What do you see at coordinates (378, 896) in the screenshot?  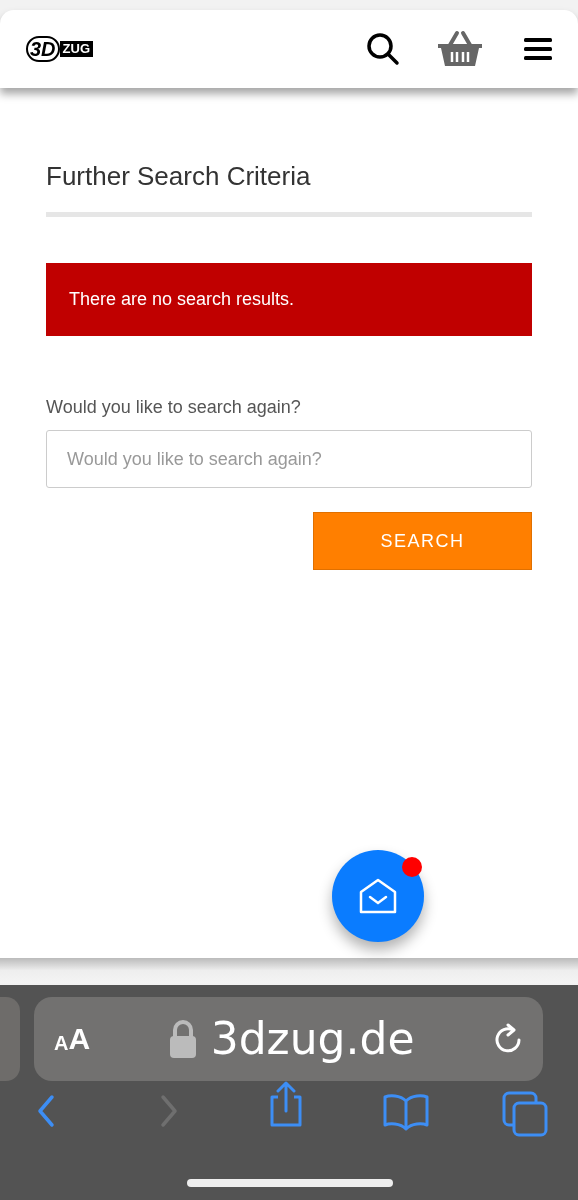 I see `envelope-icon` at bounding box center [378, 896].